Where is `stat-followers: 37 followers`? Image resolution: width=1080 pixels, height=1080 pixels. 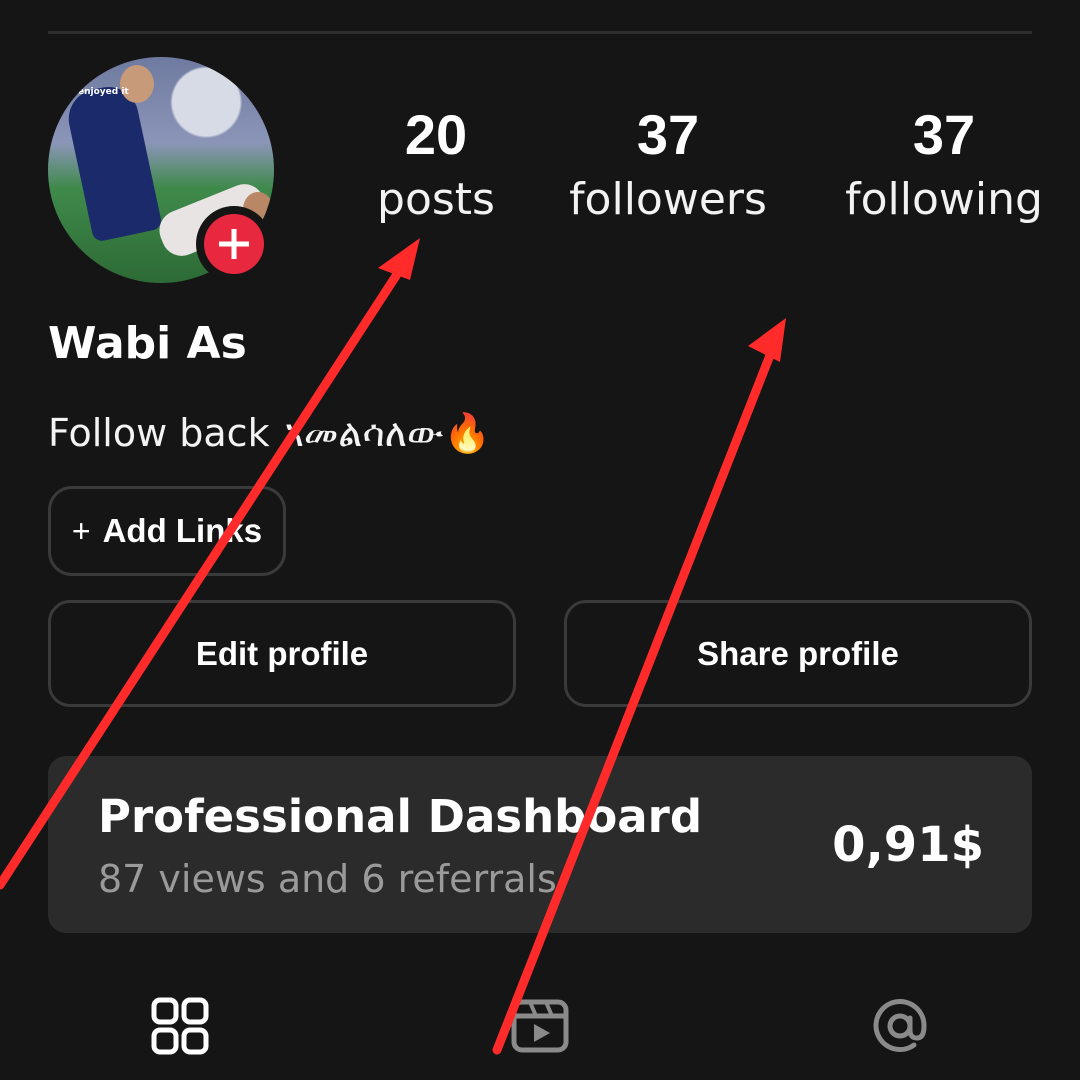
stat-followers: 37 followers is located at coordinates (668, 165).